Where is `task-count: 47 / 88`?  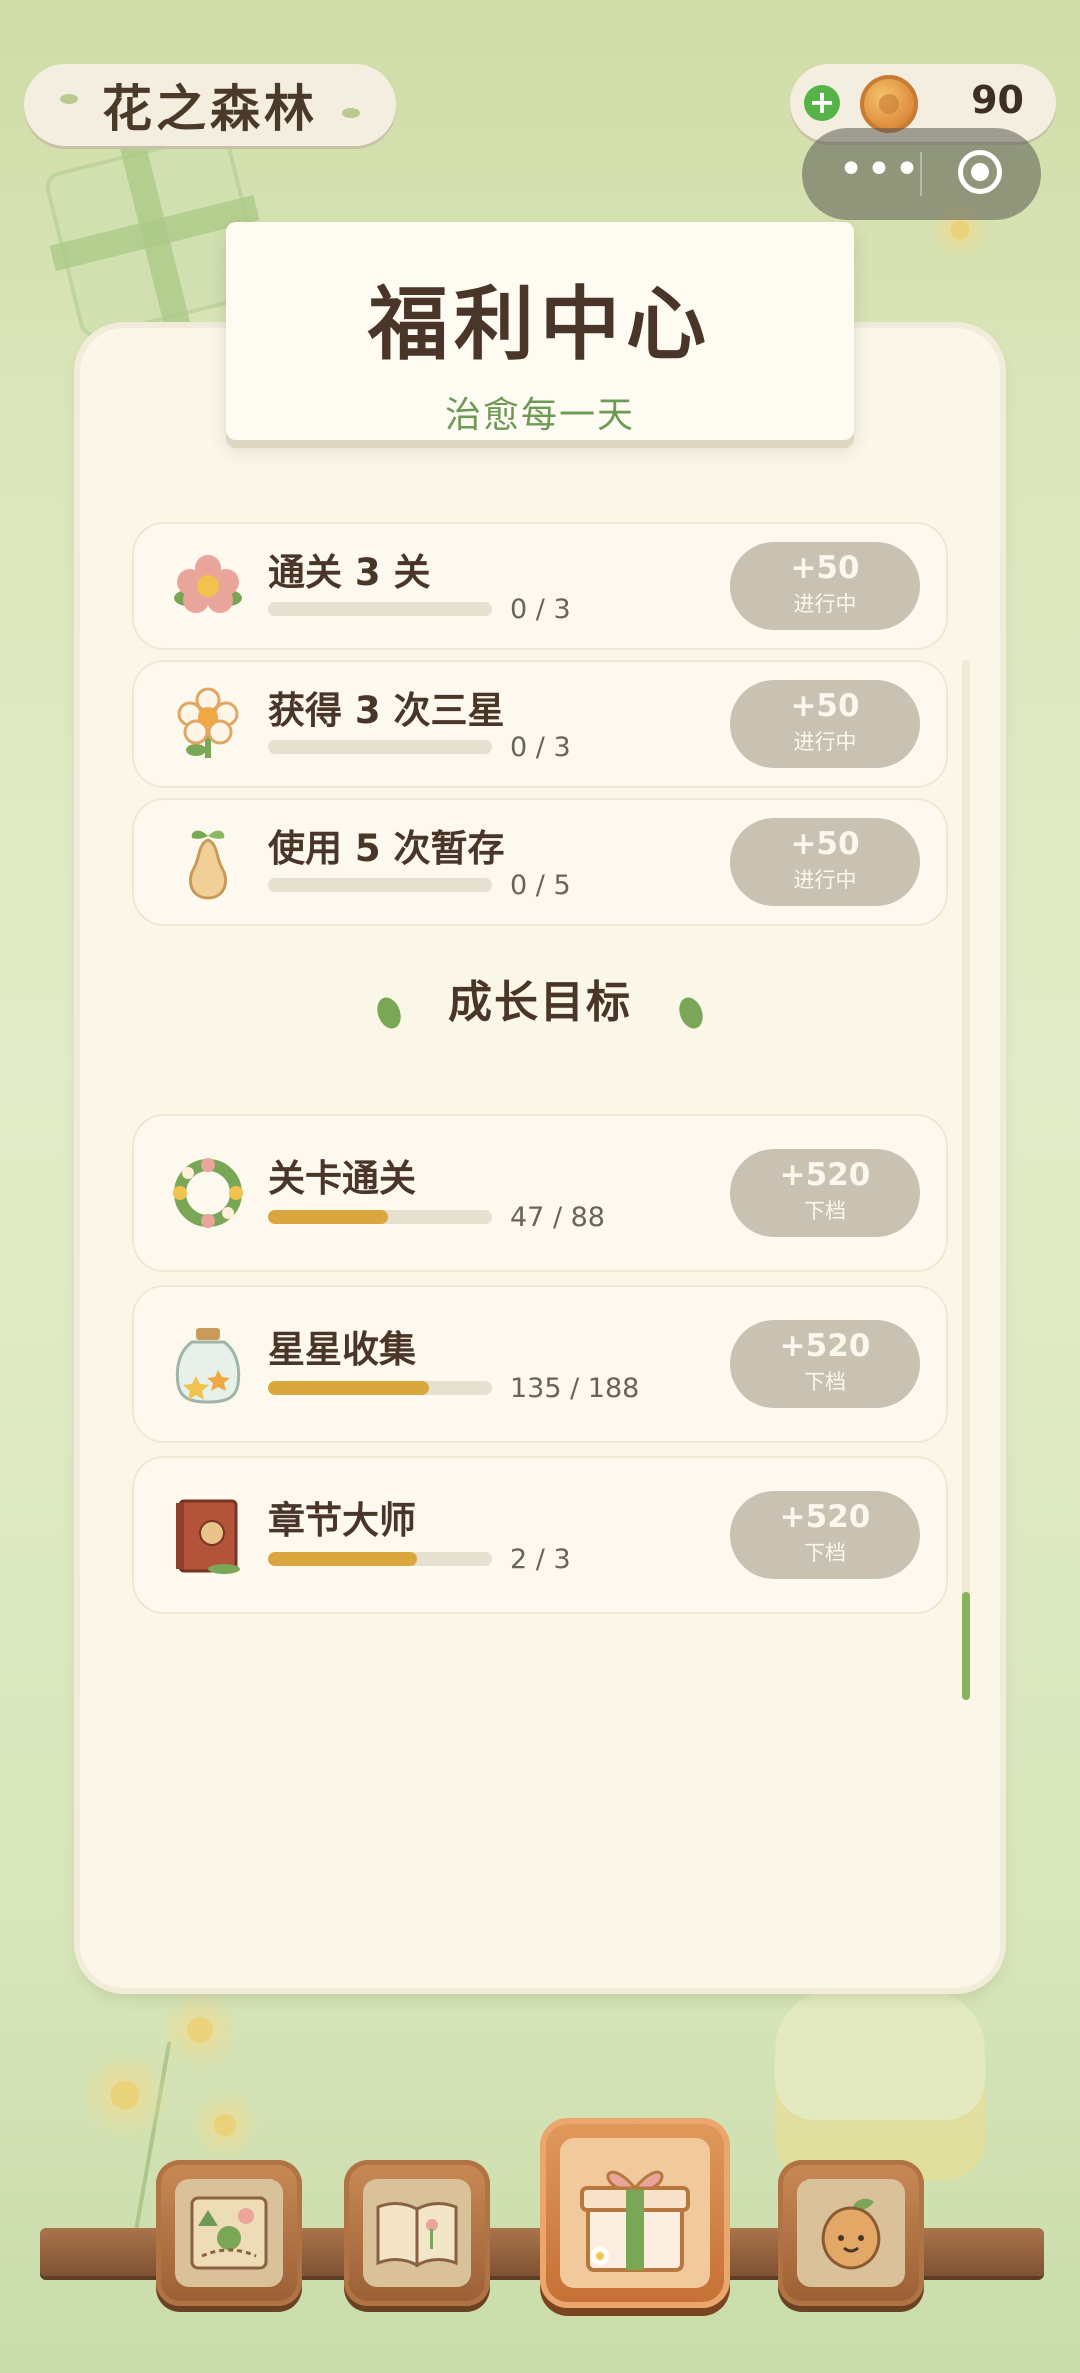 task-count: 47 / 88 is located at coordinates (557, 1217).